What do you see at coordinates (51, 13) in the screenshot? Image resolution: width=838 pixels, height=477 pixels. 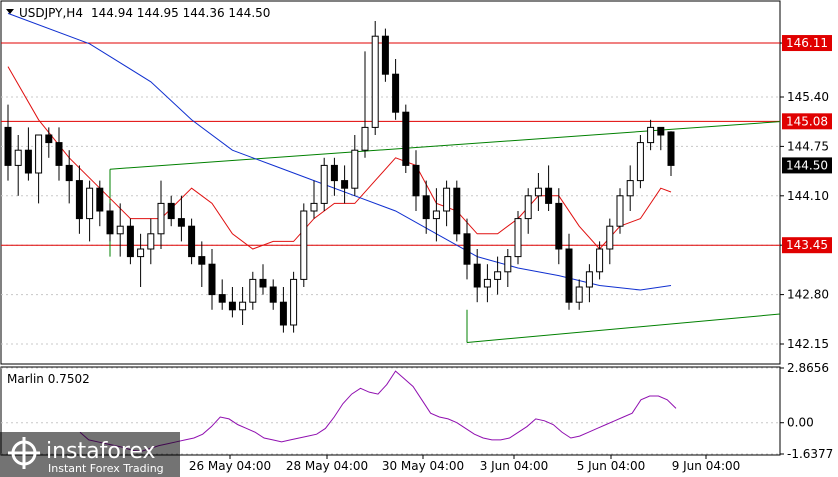 I see `symbol-label: USDJPY,H4` at bounding box center [51, 13].